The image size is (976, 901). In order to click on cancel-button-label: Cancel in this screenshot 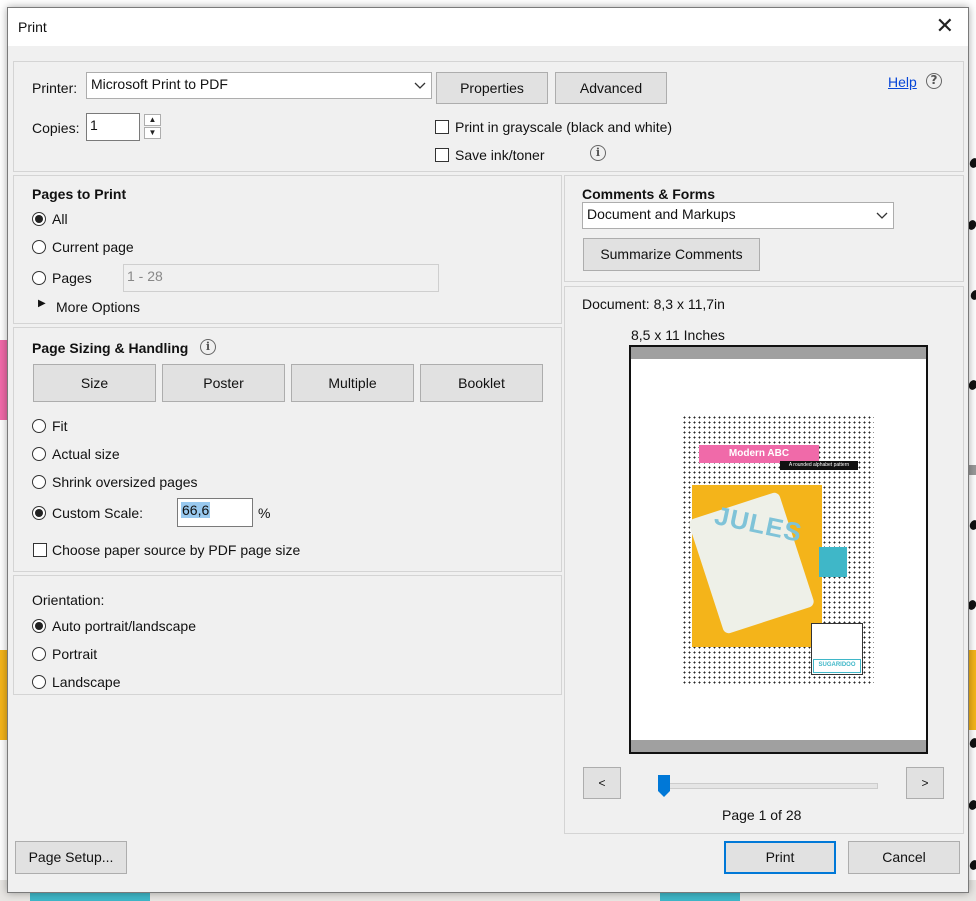, I will do `click(904, 857)`.